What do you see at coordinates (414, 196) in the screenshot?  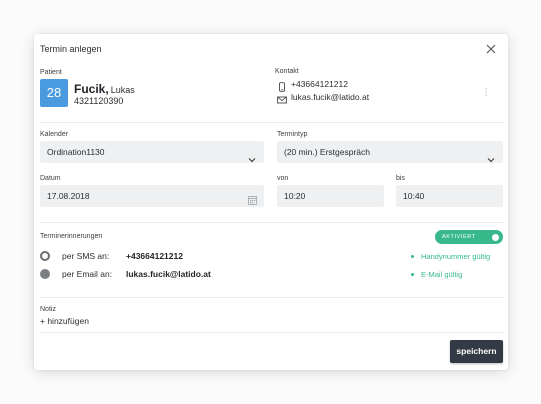 I see `to-time-value: 10:40` at bounding box center [414, 196].